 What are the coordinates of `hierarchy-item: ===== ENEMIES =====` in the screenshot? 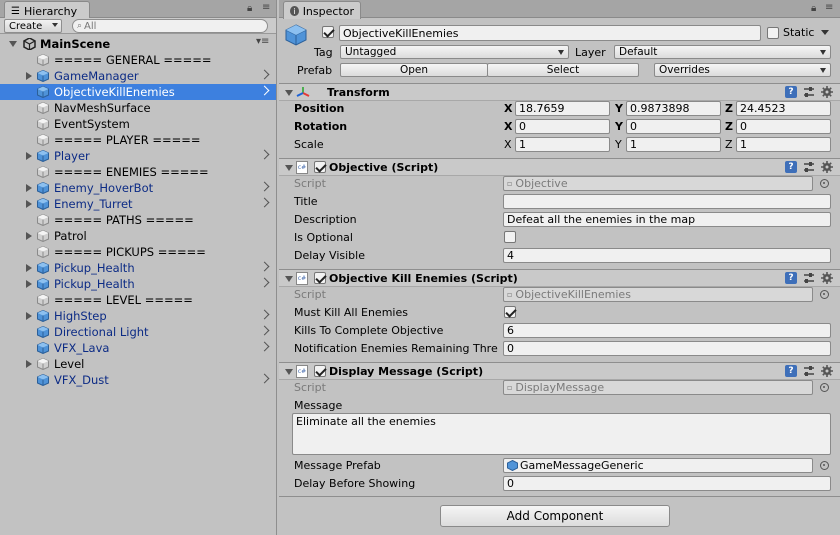 It's located at (138, 172).